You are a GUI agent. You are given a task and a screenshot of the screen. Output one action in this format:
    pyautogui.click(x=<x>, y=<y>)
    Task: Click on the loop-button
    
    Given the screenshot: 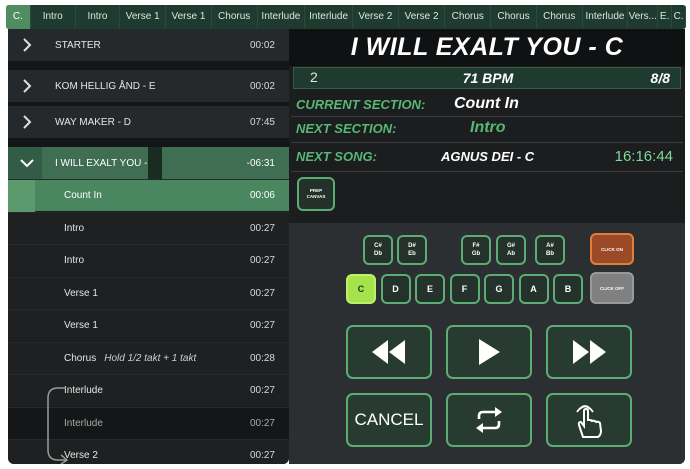 What is the action you would take?
    pyautogui.click(x=489, y=420)
    